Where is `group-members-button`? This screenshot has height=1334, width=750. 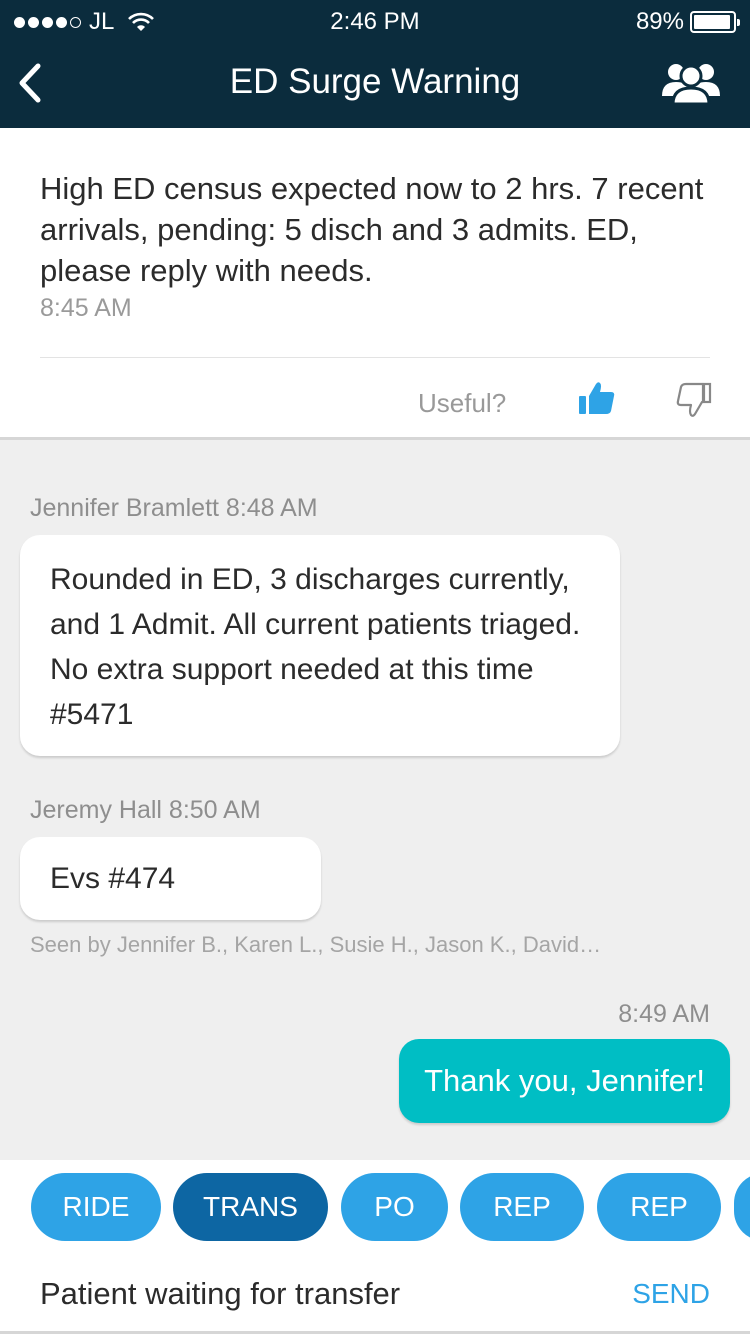
group-members-button is located at coordinates (691, 82).